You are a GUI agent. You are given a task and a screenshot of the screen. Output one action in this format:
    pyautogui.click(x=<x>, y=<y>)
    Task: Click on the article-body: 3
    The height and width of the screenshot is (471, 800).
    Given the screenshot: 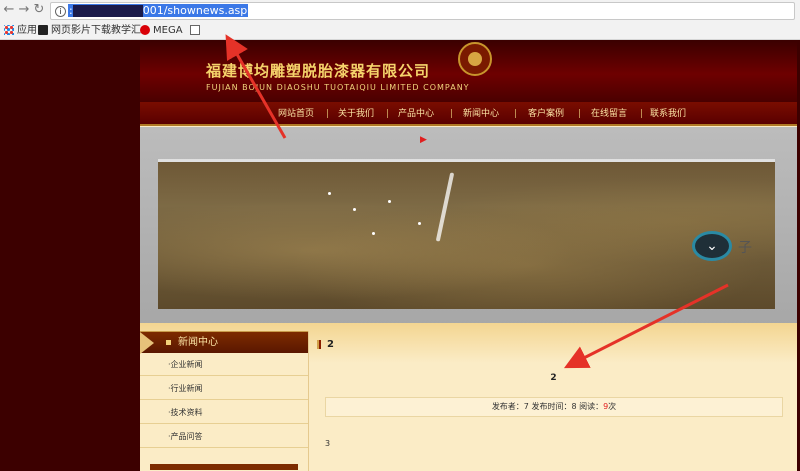 What is the action you would take?
    pyautogui.click(x=328, y=443)
    